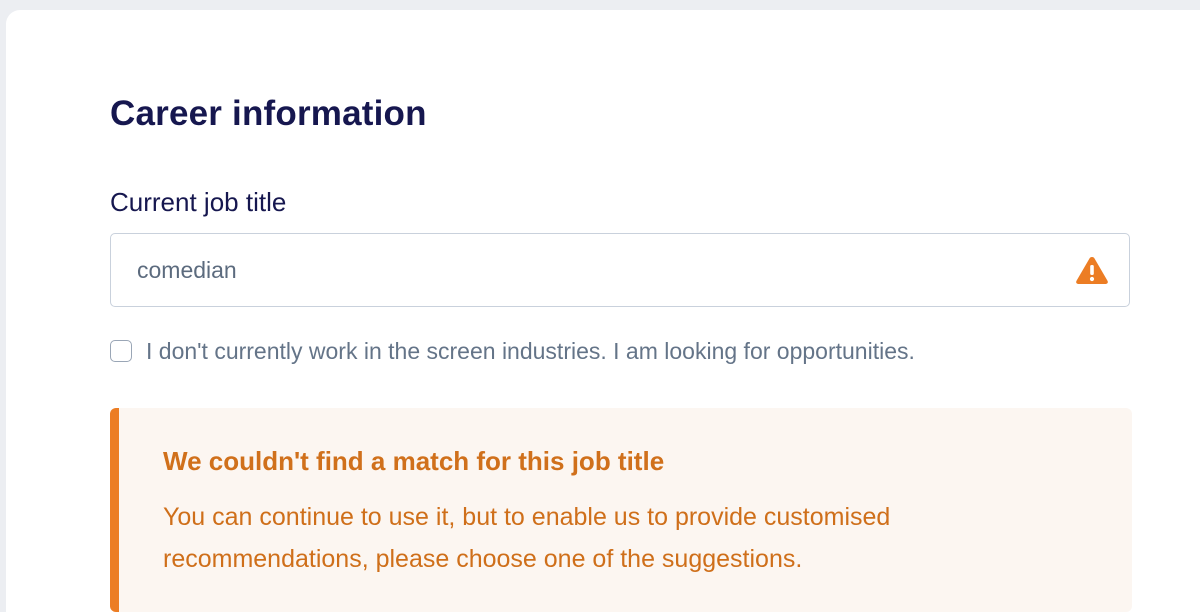 The height and width of the screenshot is (612, 1200). I want to click on job-title-input, so click(587, 270).